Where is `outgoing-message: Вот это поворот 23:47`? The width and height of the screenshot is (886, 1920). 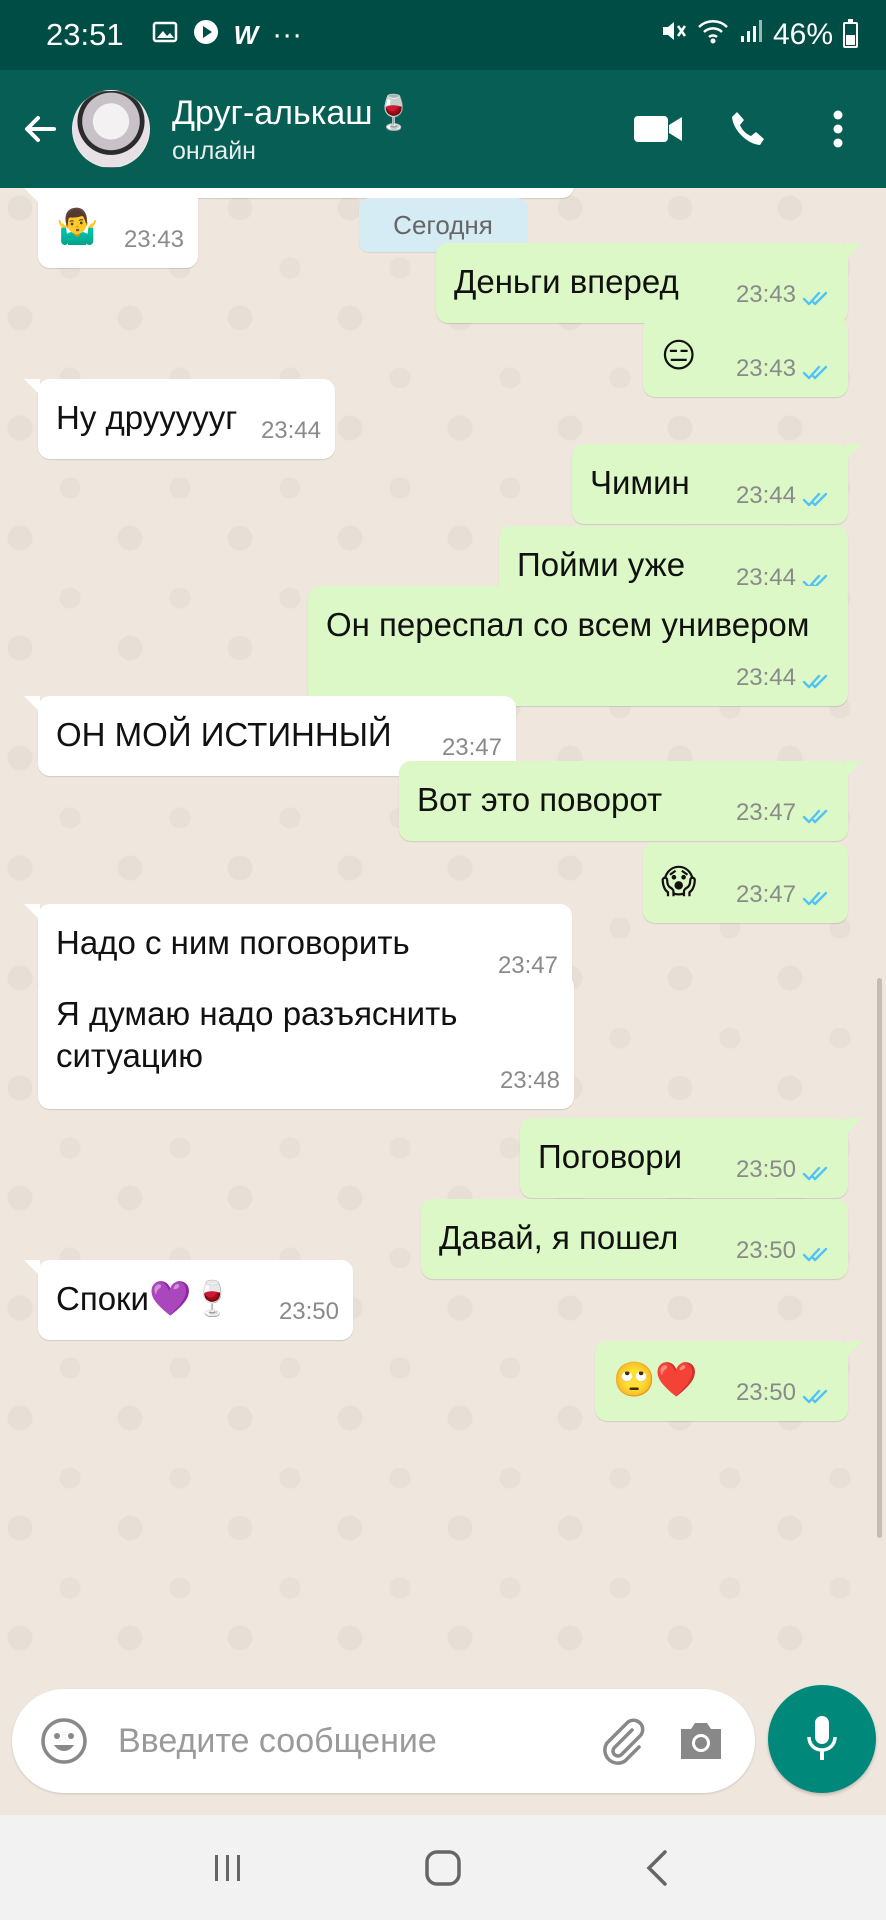 outgoing-message: Вот это поворот 23:47 is located at coordinates (630, 801).